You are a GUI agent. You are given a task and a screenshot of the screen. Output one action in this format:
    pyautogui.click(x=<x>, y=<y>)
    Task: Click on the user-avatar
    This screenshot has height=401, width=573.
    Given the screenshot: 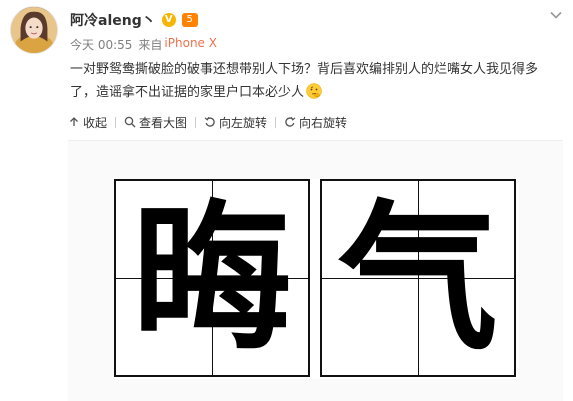 What is the action you would take?
    pyautogui.click(x=34, y=30)
    